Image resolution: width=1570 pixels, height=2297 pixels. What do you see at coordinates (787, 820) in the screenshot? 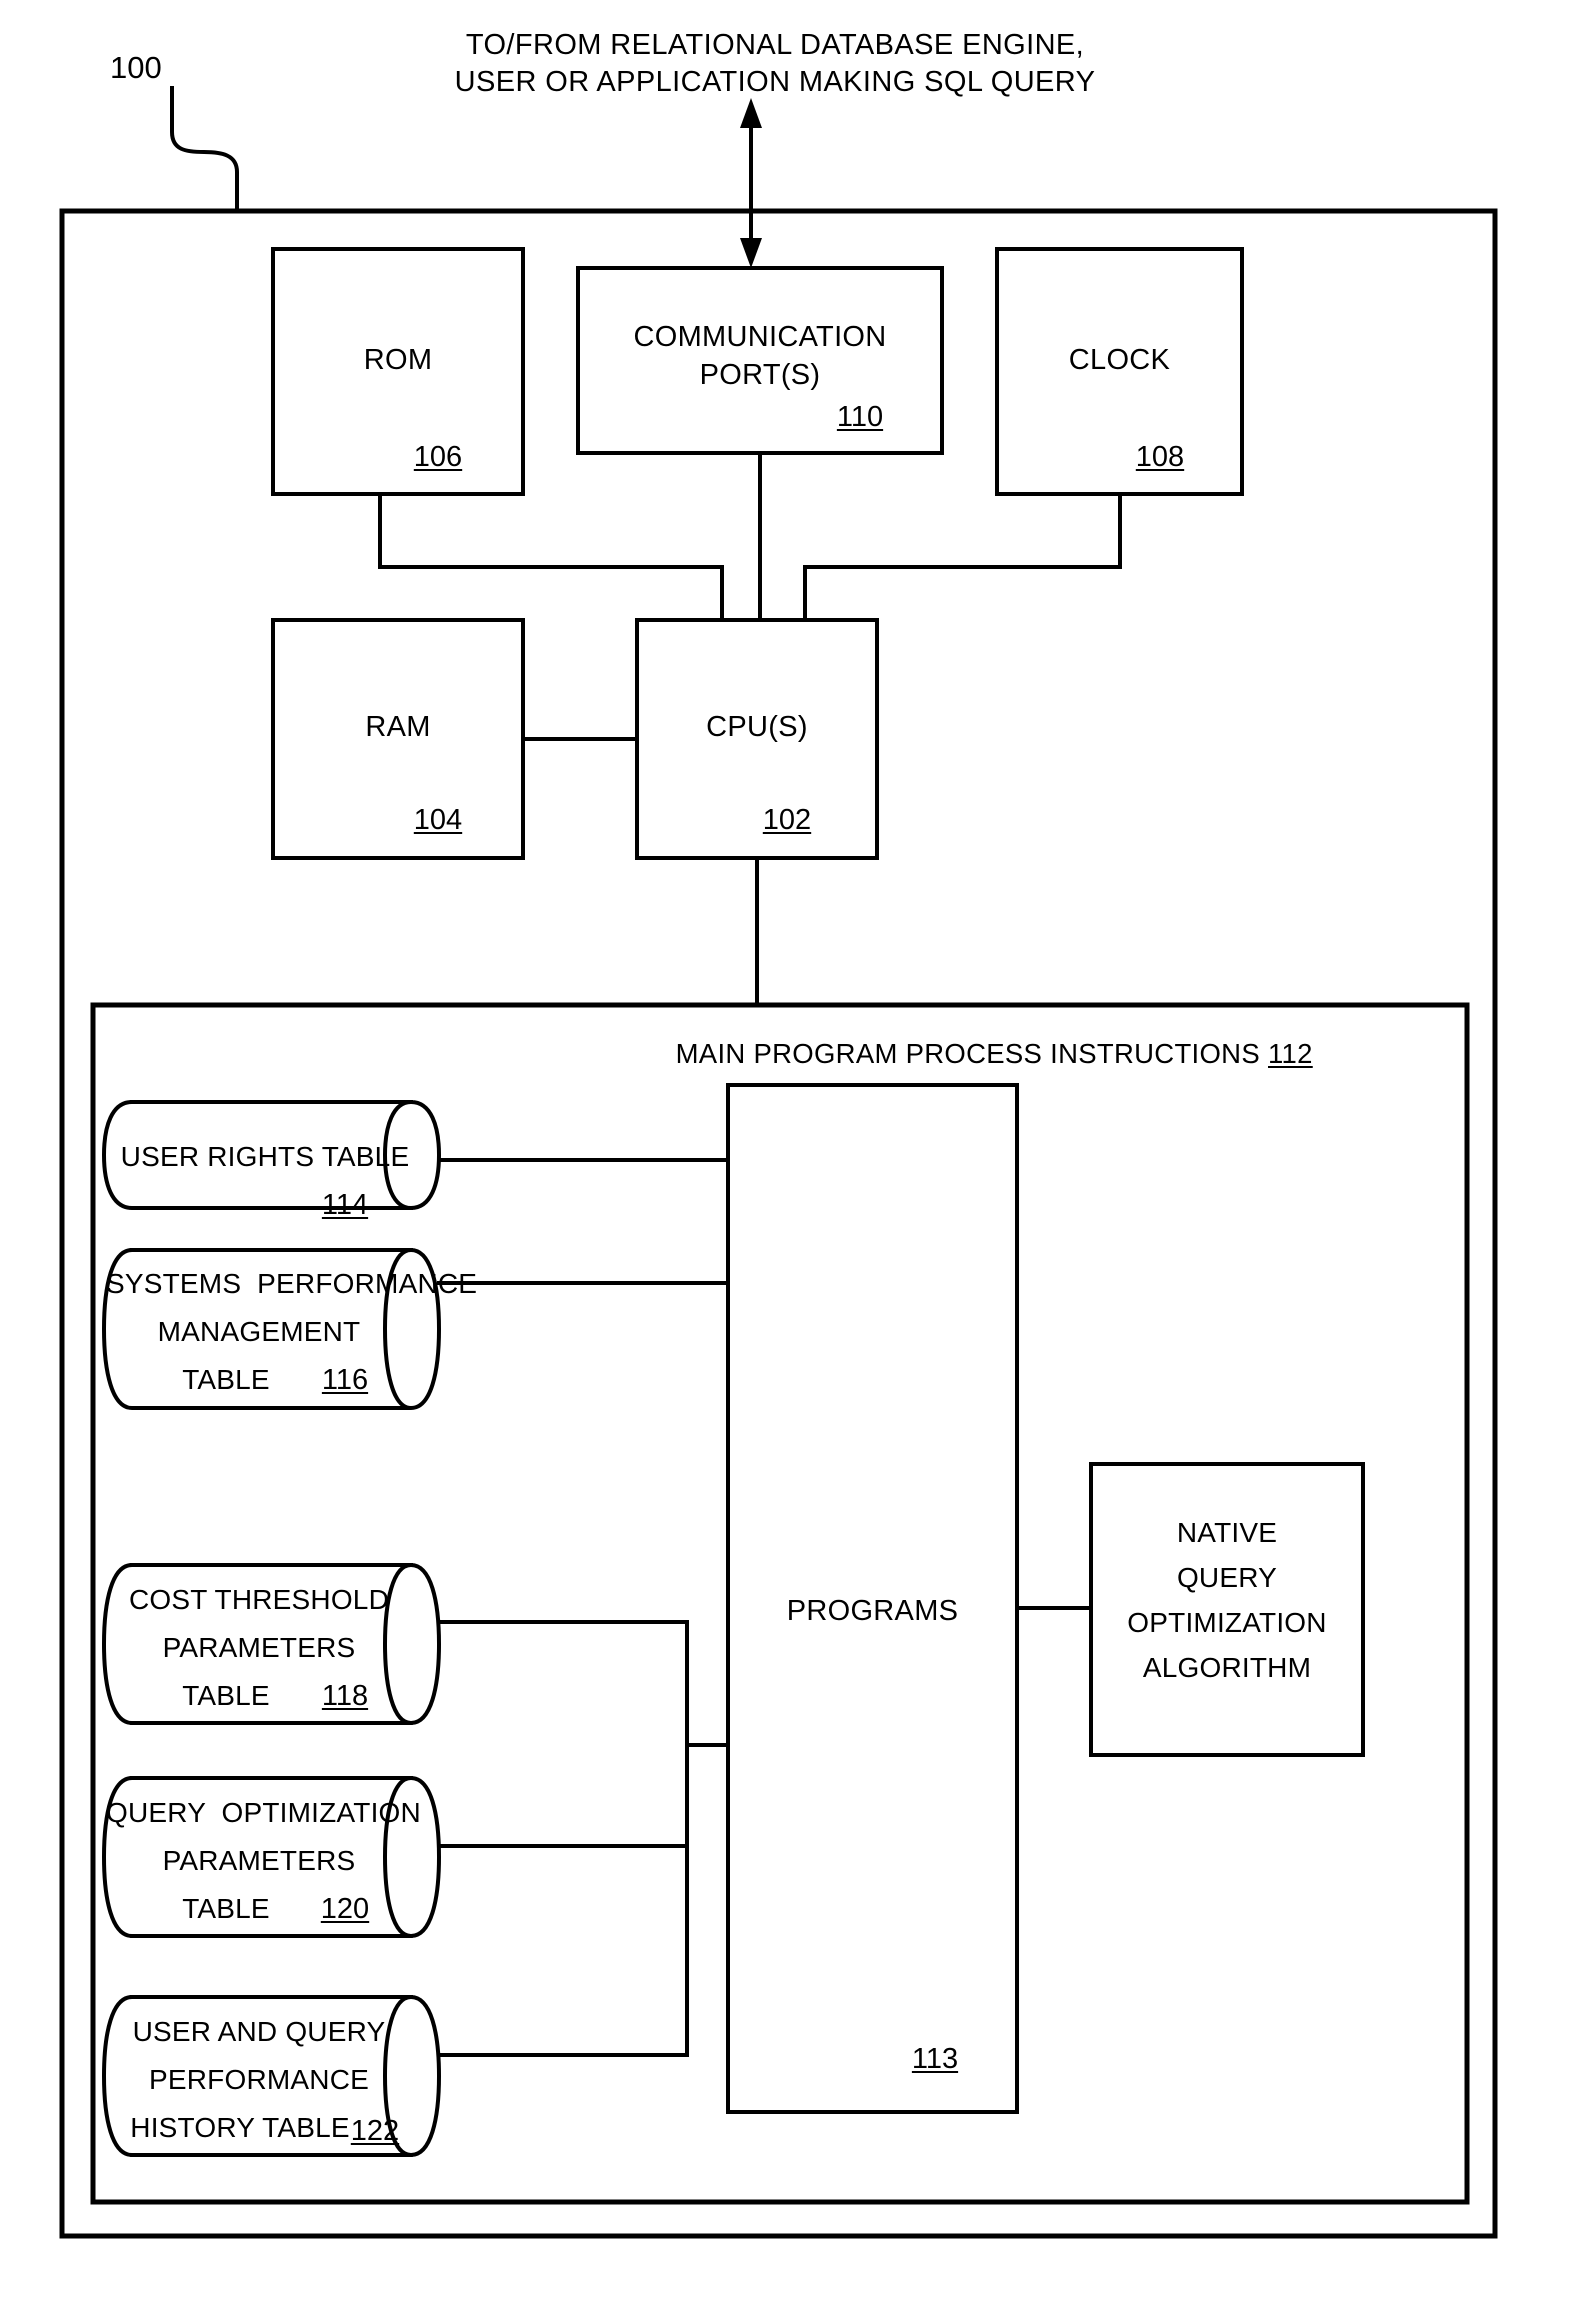
I see `cpu-ref: 102` at bounding box center [787, 820].